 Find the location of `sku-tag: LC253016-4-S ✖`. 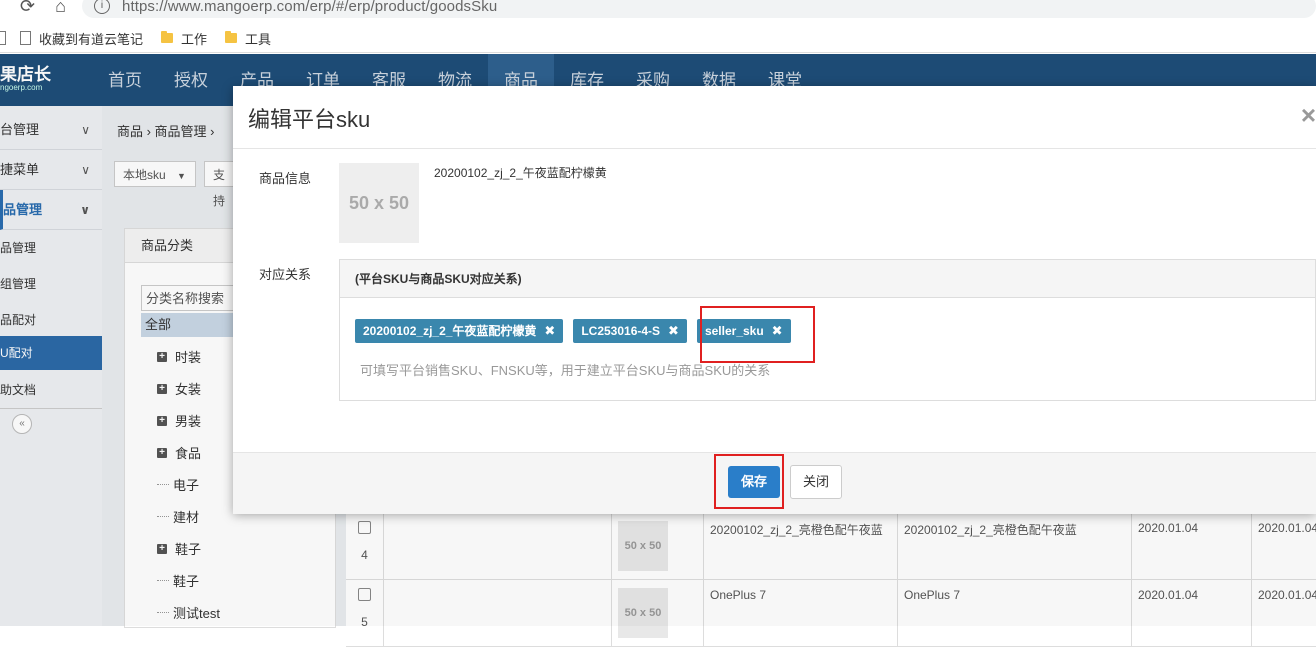

sku-tag: LC253016-4-S ✖ is located at coordinates (630, 331).